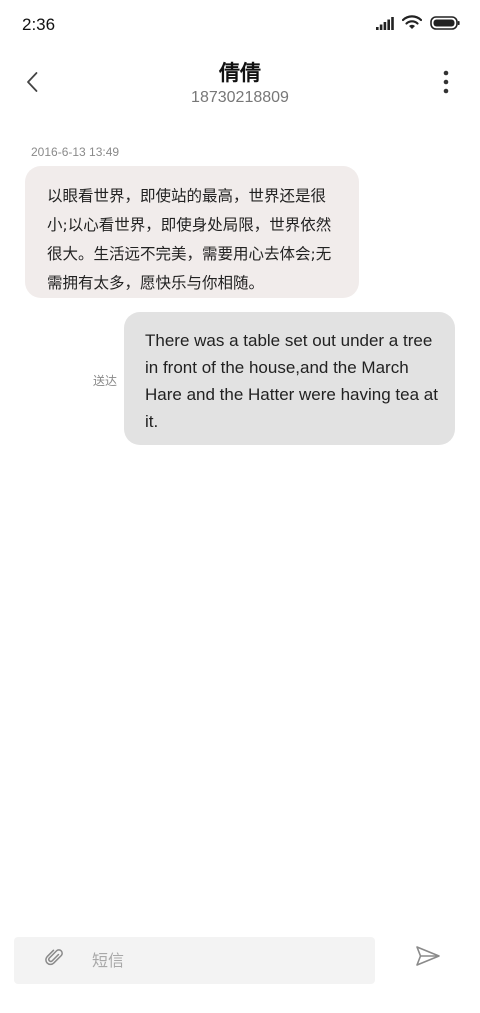  I want to click on paperclip-icon, so click(55, 960).